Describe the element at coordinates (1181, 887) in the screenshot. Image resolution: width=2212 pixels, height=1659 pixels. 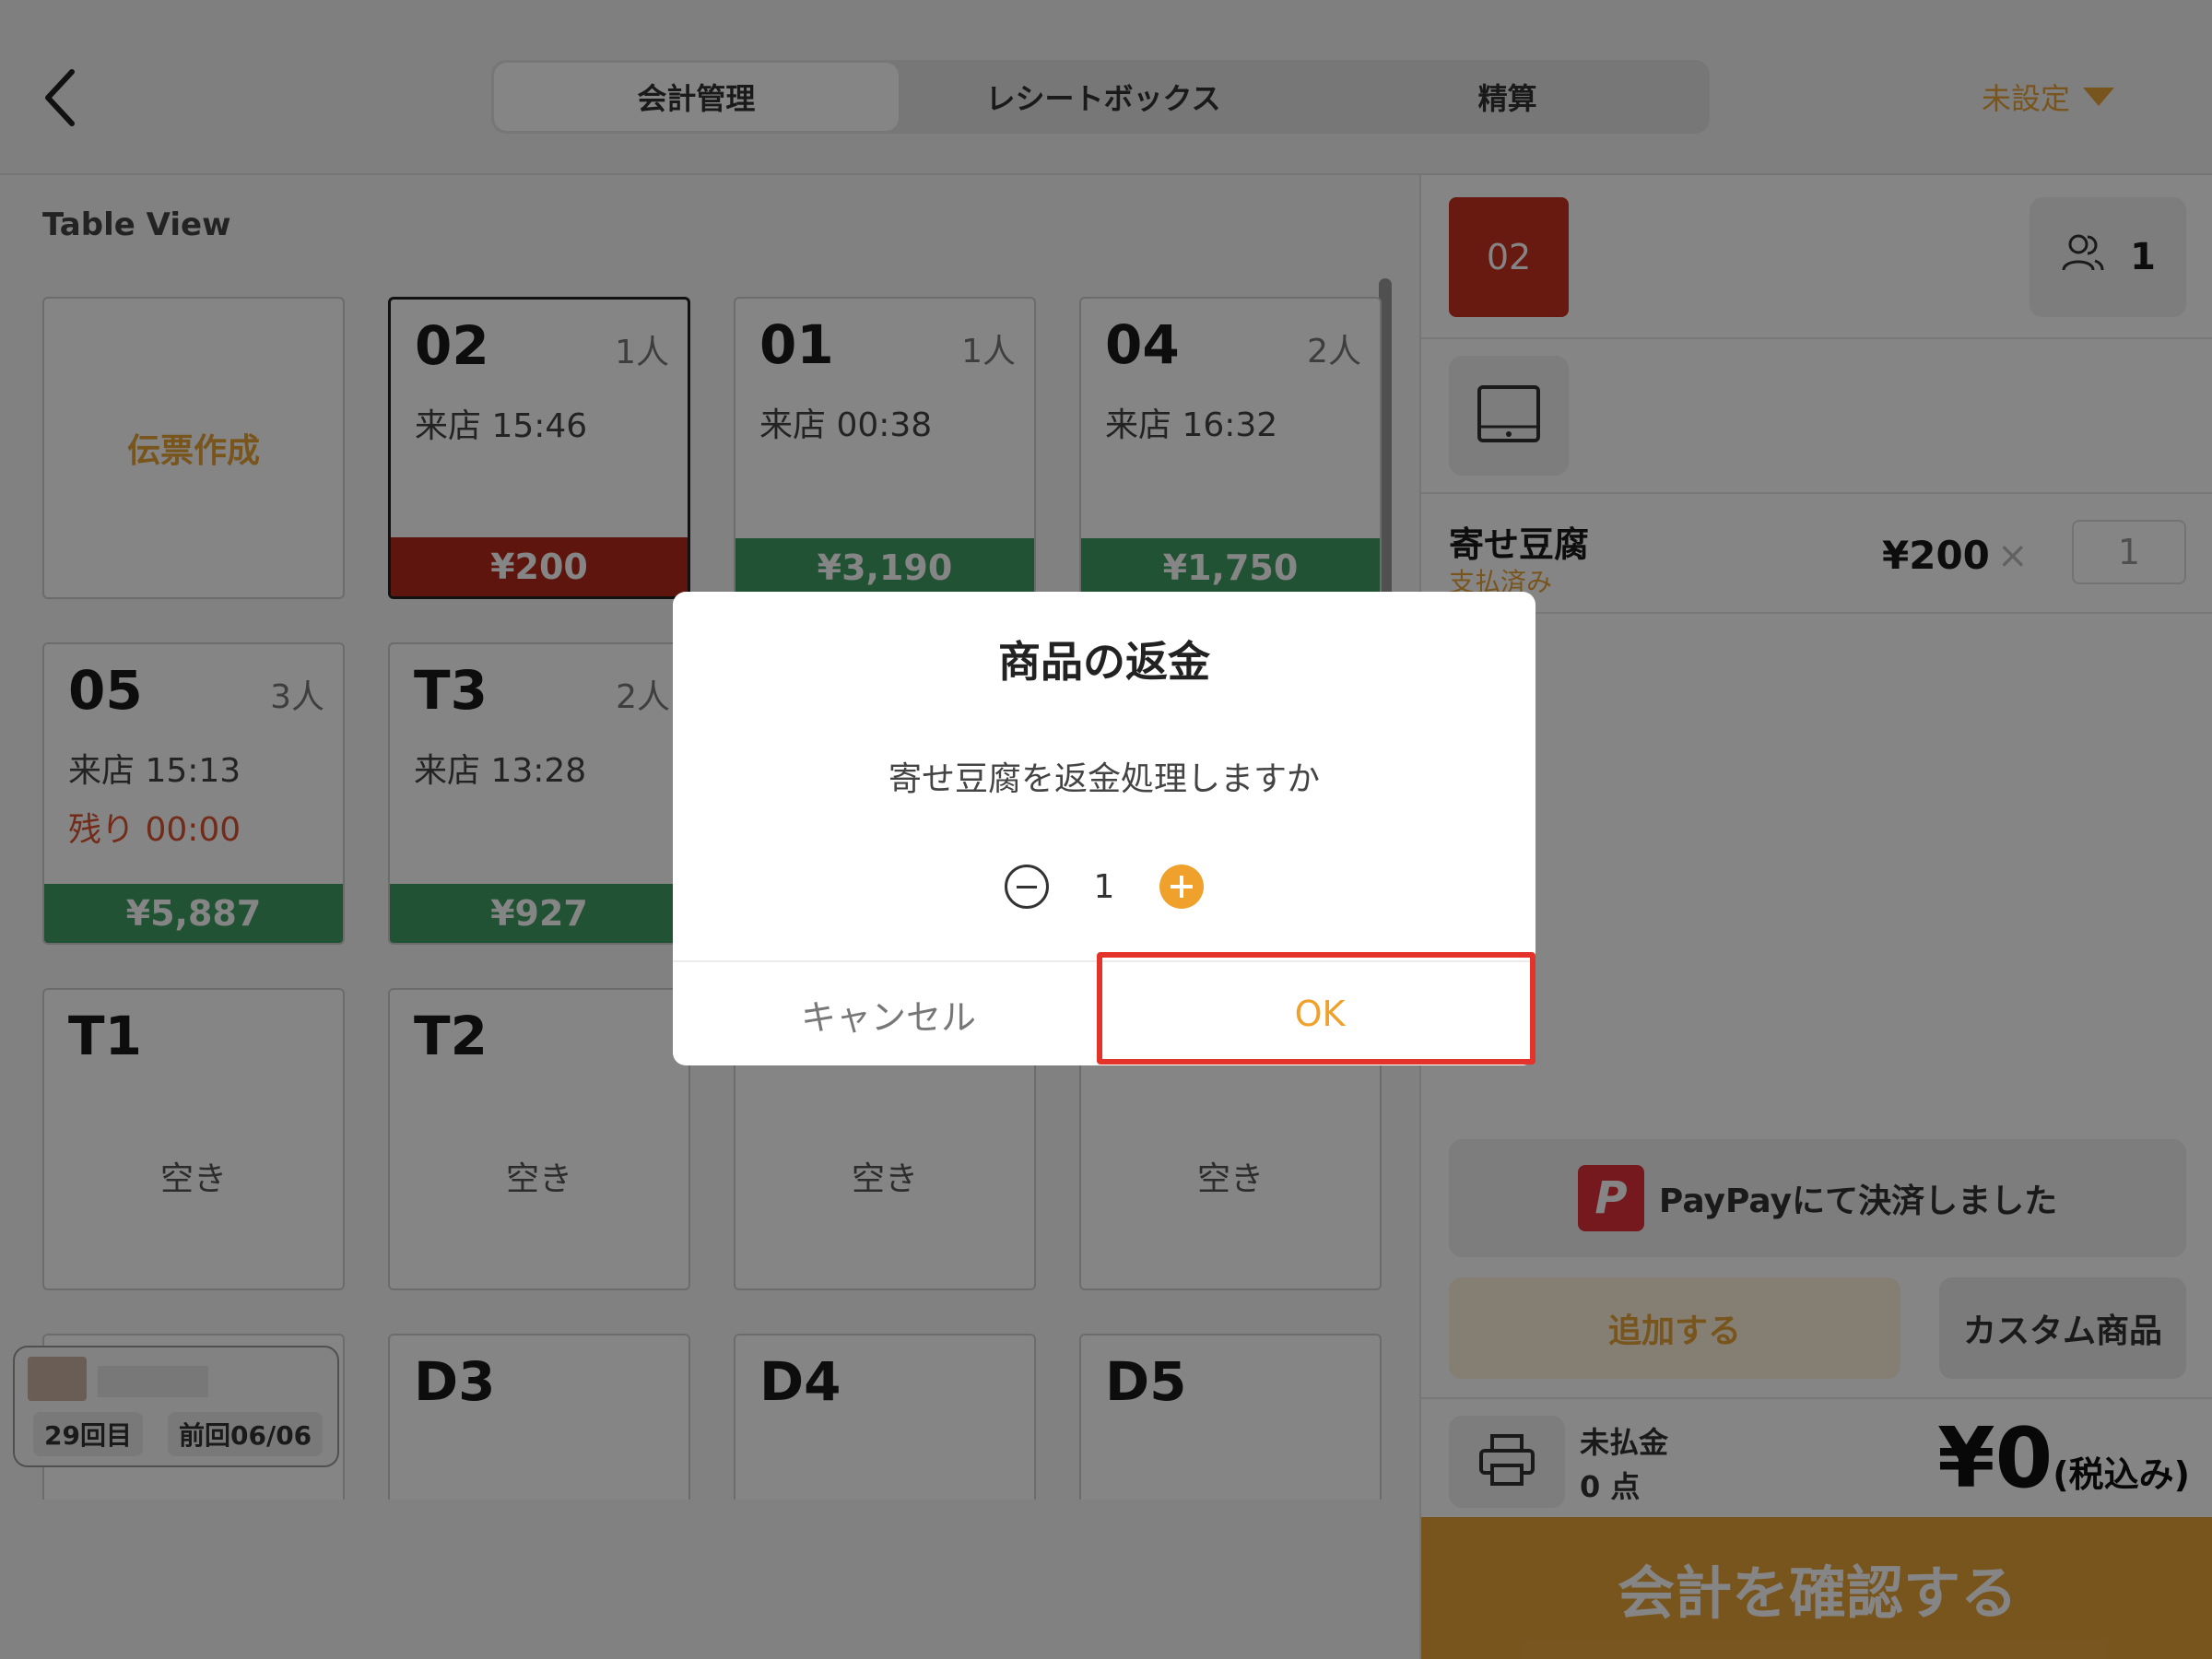
I see `plus-icon` at that location.